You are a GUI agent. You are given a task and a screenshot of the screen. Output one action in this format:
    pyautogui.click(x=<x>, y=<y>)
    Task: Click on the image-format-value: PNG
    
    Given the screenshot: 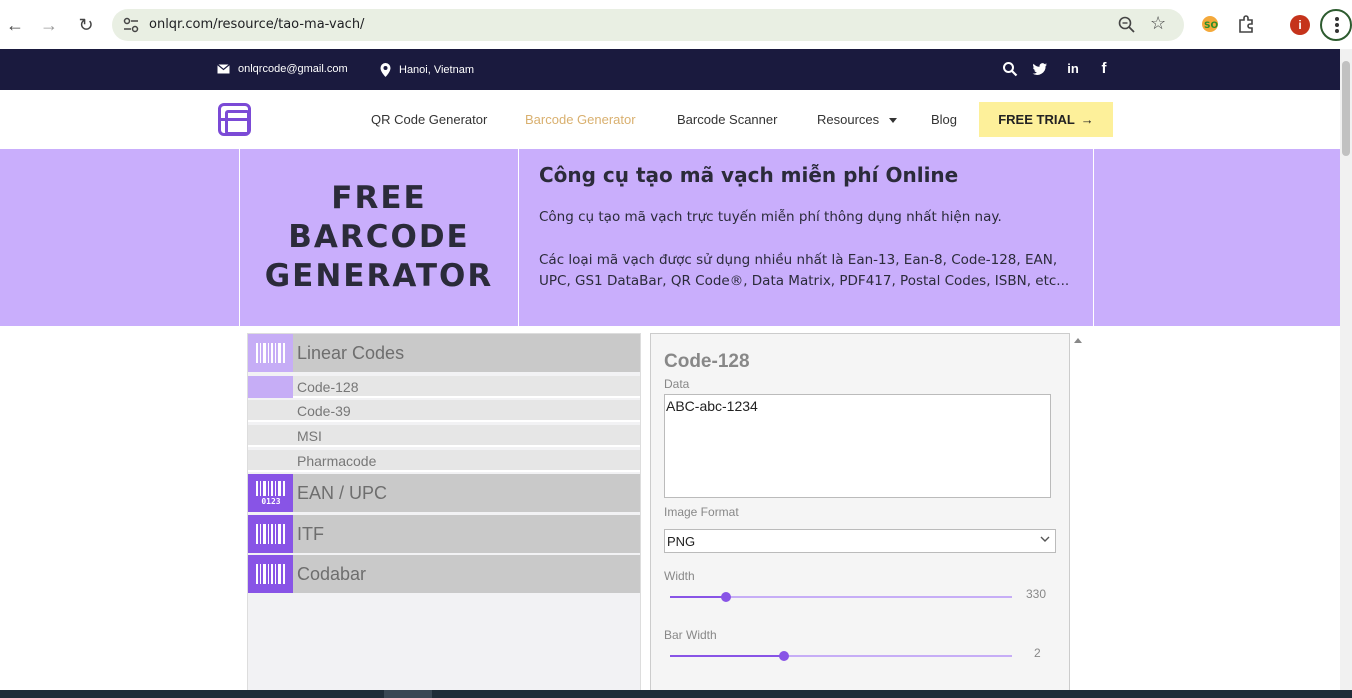 What is the action you would take?
    pyautogui.click(x=681, y=541)
    